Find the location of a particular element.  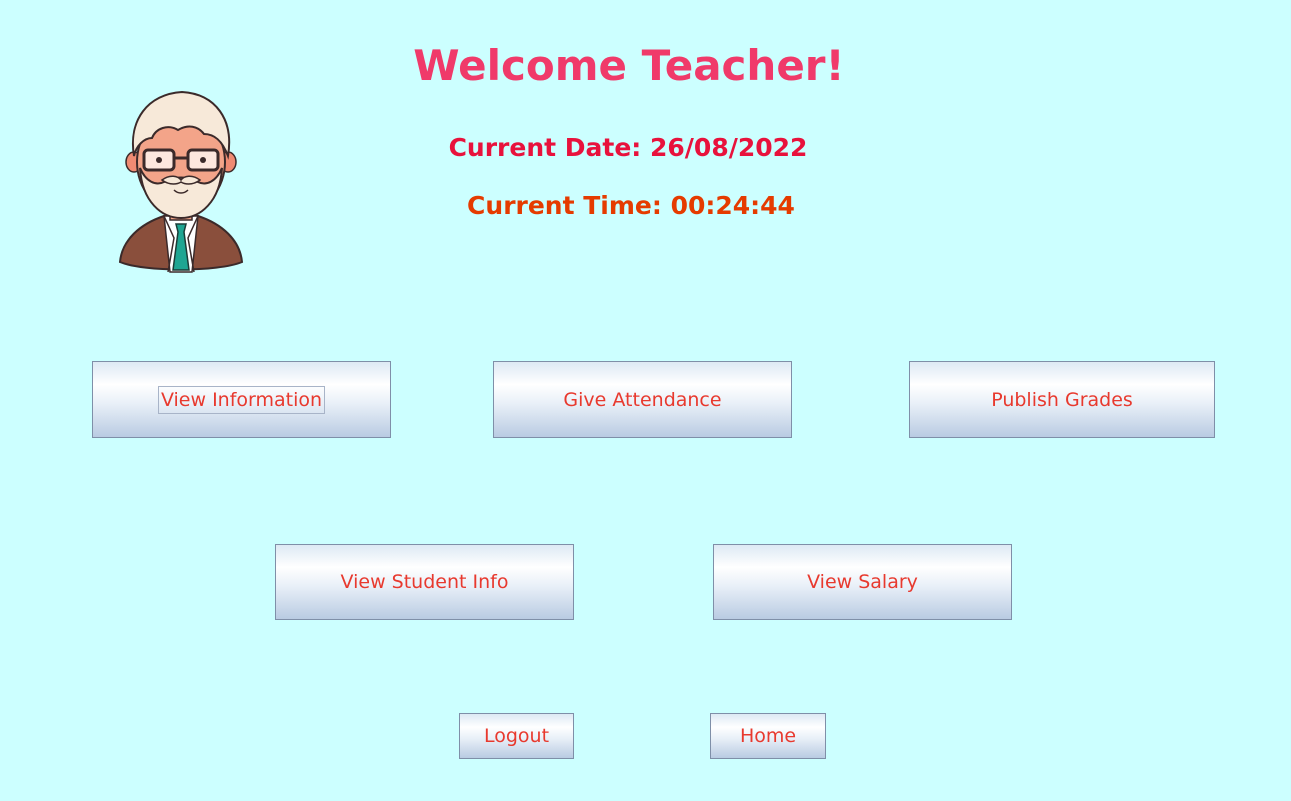

view-salary-label: View Salary is located at coordinates (862, 582).